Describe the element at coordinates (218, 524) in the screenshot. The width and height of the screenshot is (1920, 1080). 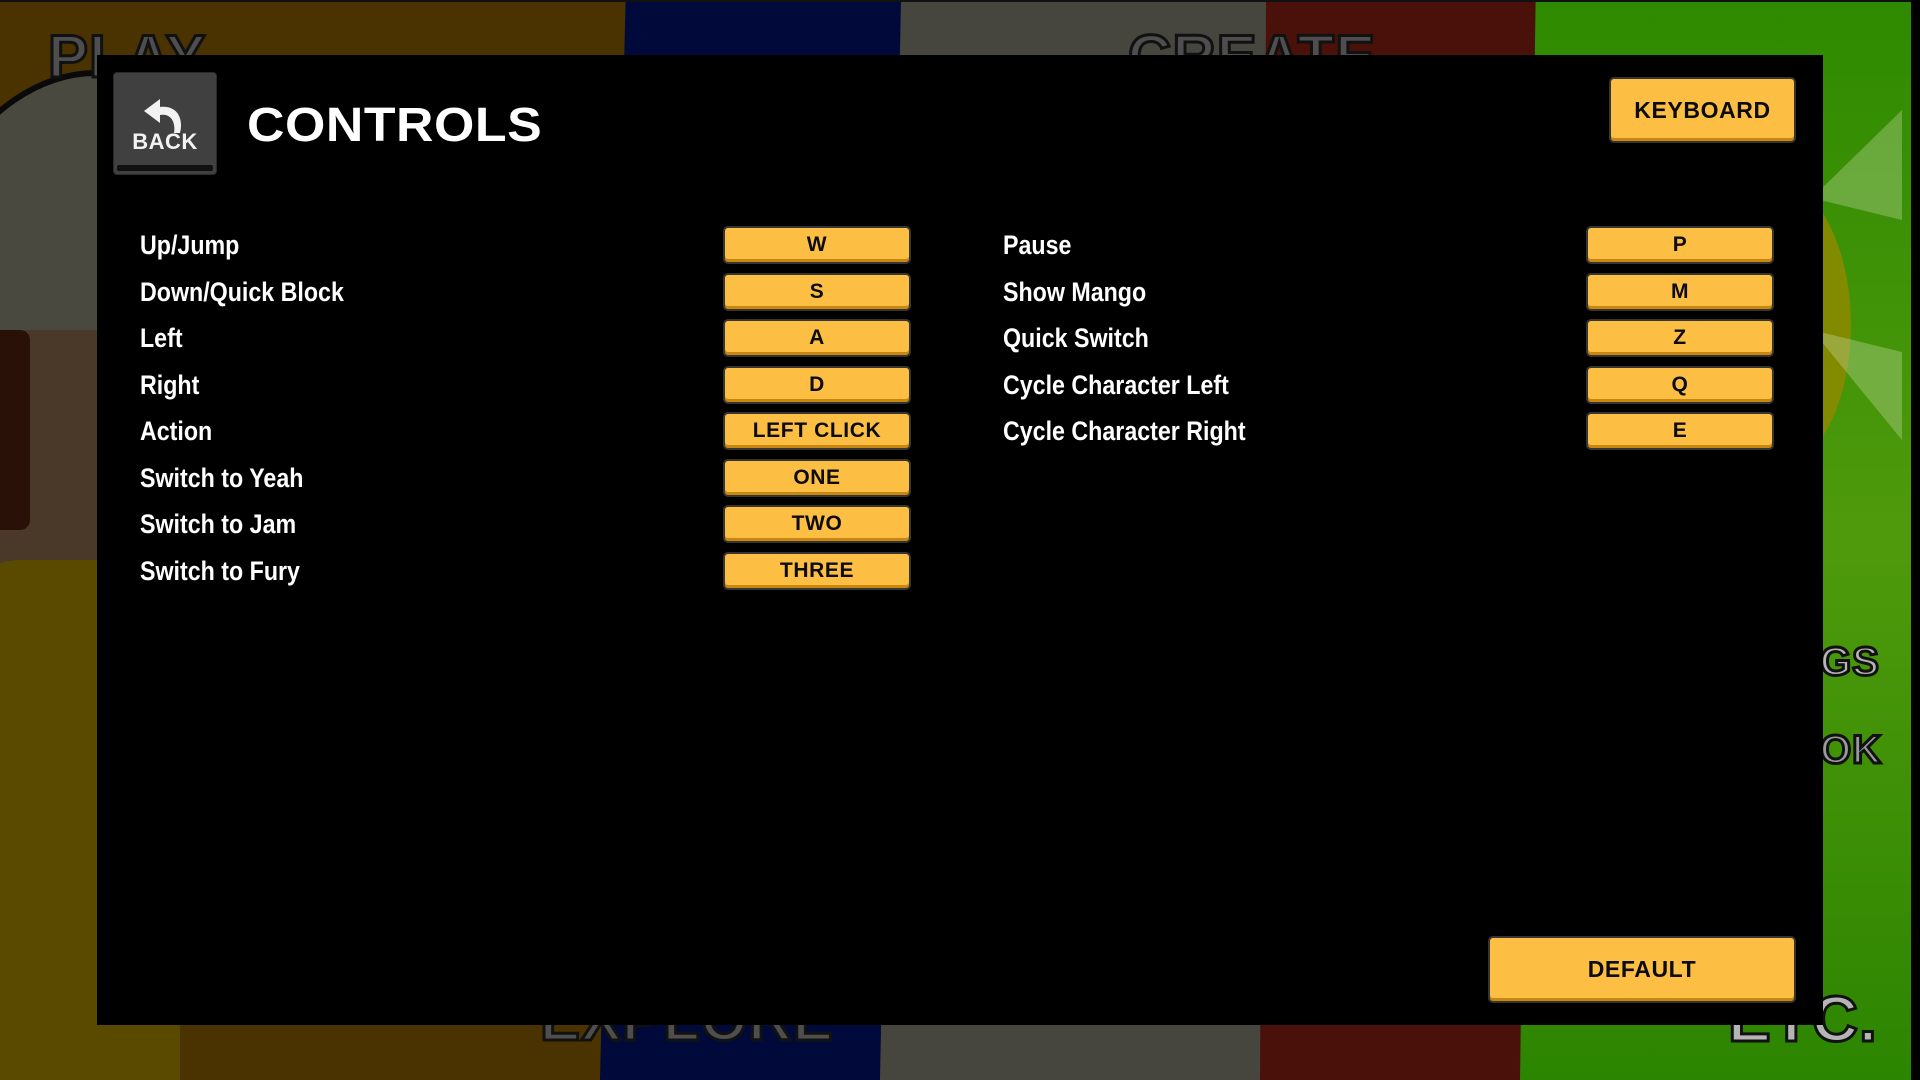
I see `binding-action-label: Switch to Jam` at that location.